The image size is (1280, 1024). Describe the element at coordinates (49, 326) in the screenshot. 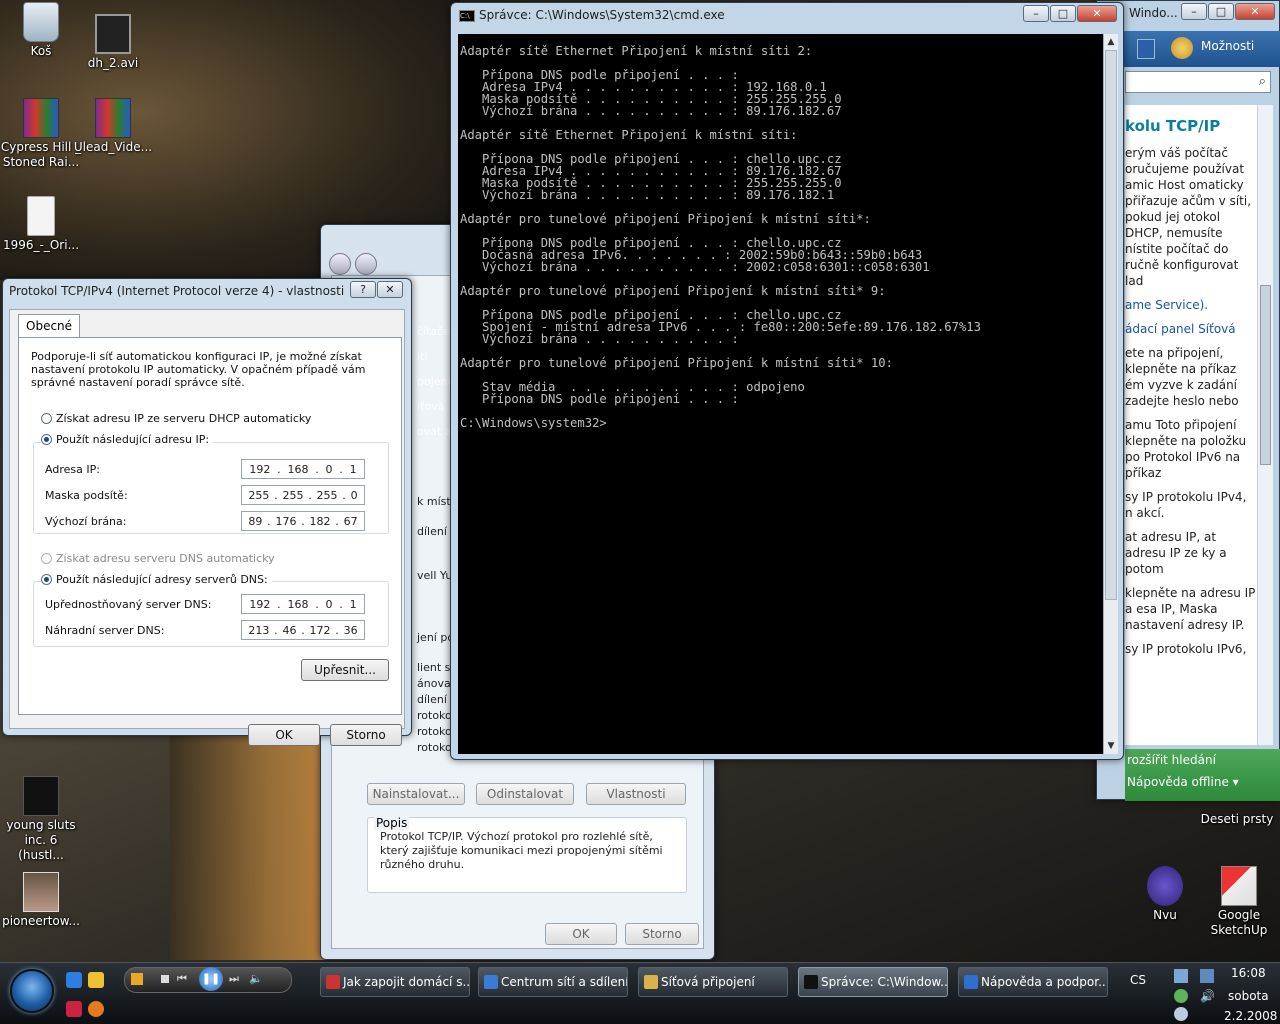

I see `tab-general: Obecné` at that location.